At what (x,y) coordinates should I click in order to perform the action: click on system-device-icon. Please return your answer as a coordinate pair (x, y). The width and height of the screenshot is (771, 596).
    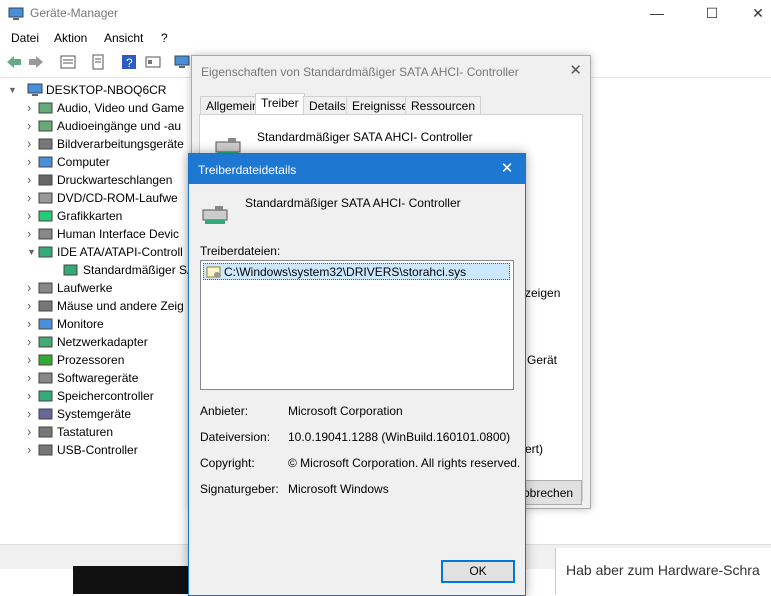
    Looking at the image, I should click on (45, 414).